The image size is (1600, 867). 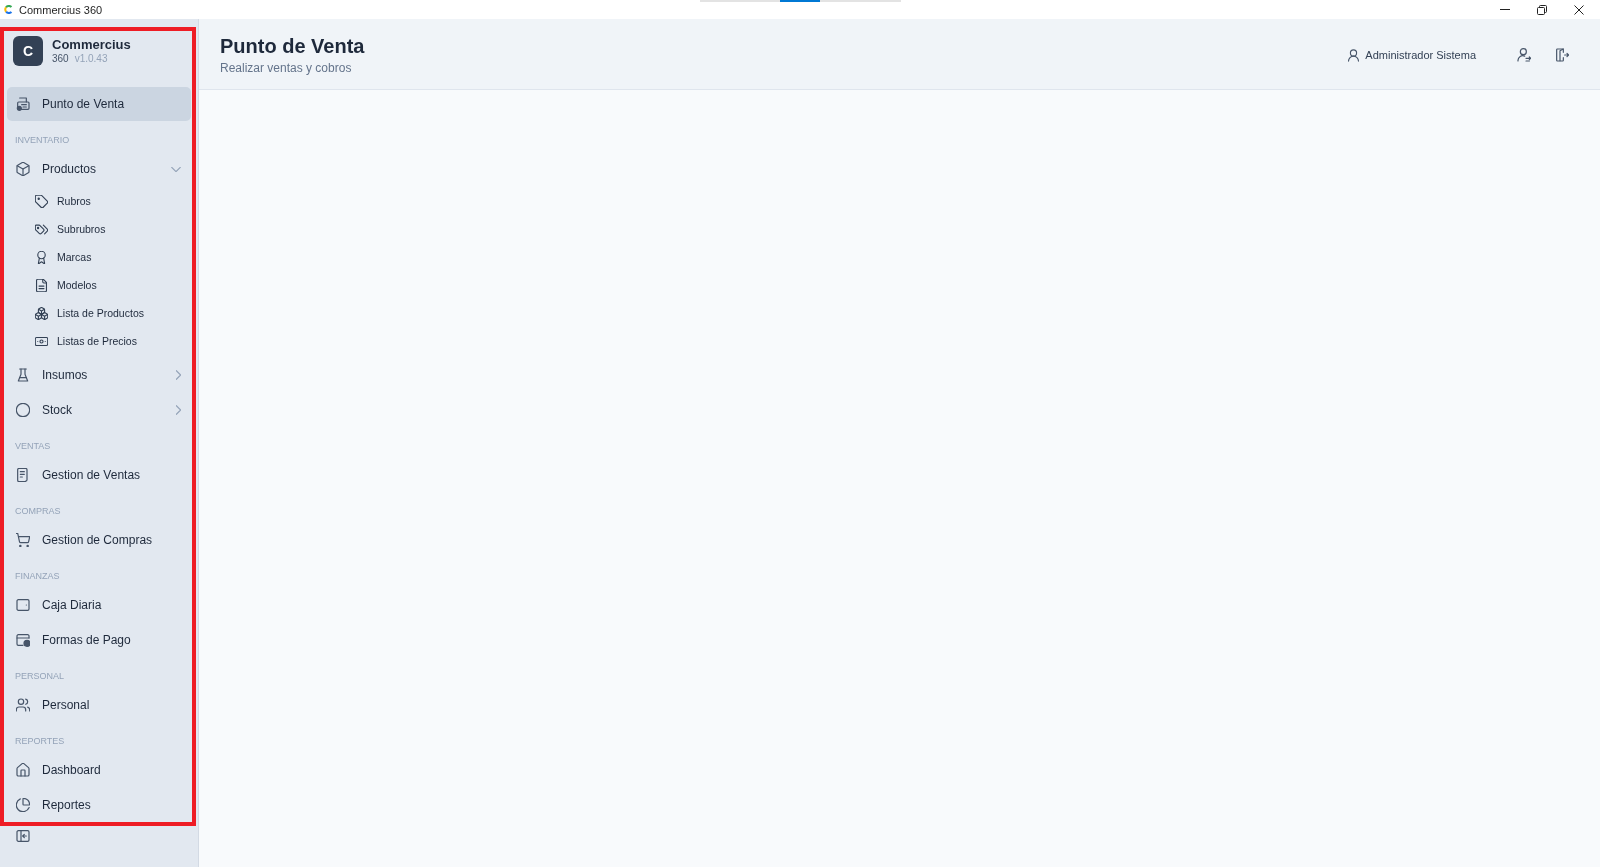 I want to click on logout-icon, so click(x=1562, y=55).